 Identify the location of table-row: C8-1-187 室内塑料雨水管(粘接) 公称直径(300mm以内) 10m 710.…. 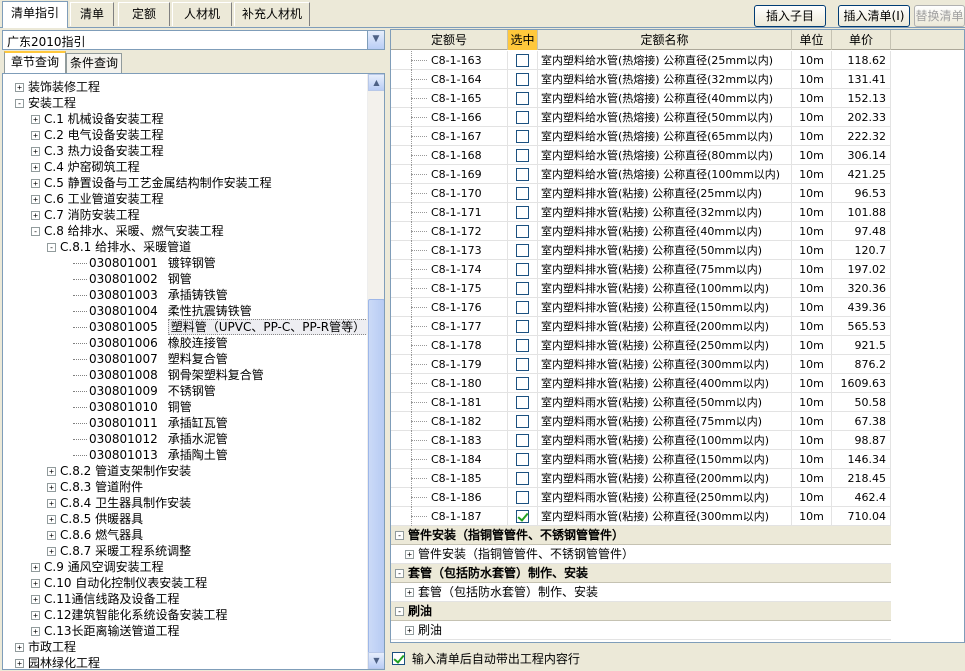
(641, 516).